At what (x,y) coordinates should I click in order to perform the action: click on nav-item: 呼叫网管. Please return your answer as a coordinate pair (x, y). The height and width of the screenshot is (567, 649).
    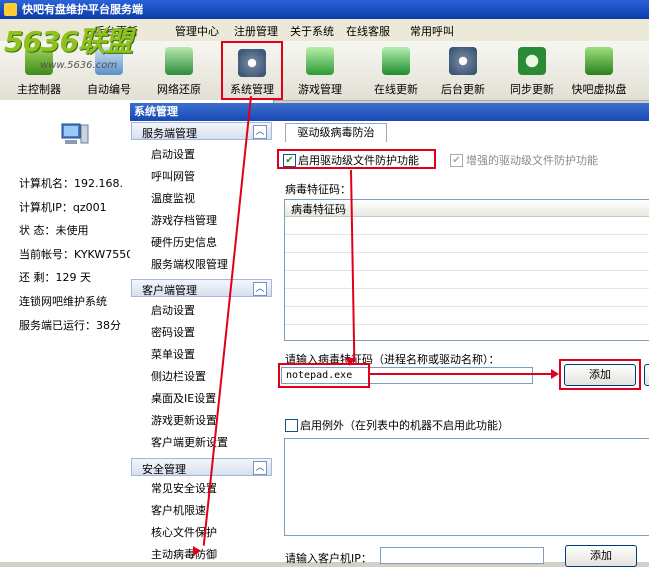
    Looking at the image, I should click on (173, 176).